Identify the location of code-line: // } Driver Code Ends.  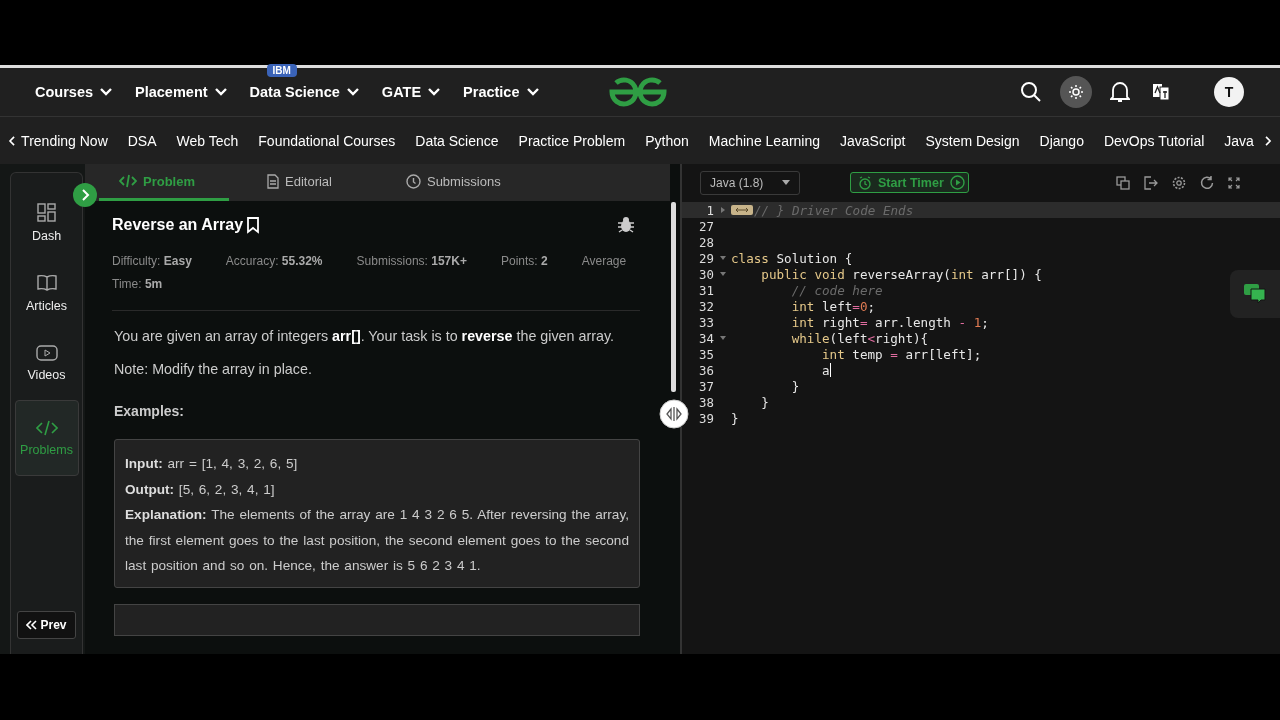
(834, 210).